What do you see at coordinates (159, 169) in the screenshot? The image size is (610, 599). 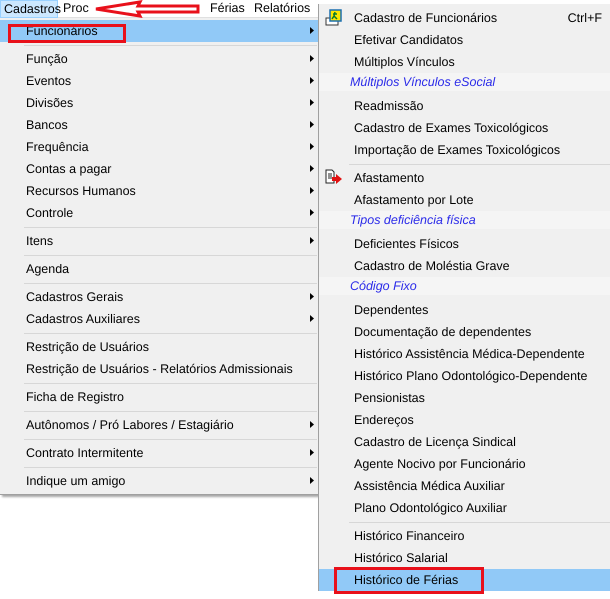 I see `menu-item: Contas a pagar` at bounding box center [159, 169].